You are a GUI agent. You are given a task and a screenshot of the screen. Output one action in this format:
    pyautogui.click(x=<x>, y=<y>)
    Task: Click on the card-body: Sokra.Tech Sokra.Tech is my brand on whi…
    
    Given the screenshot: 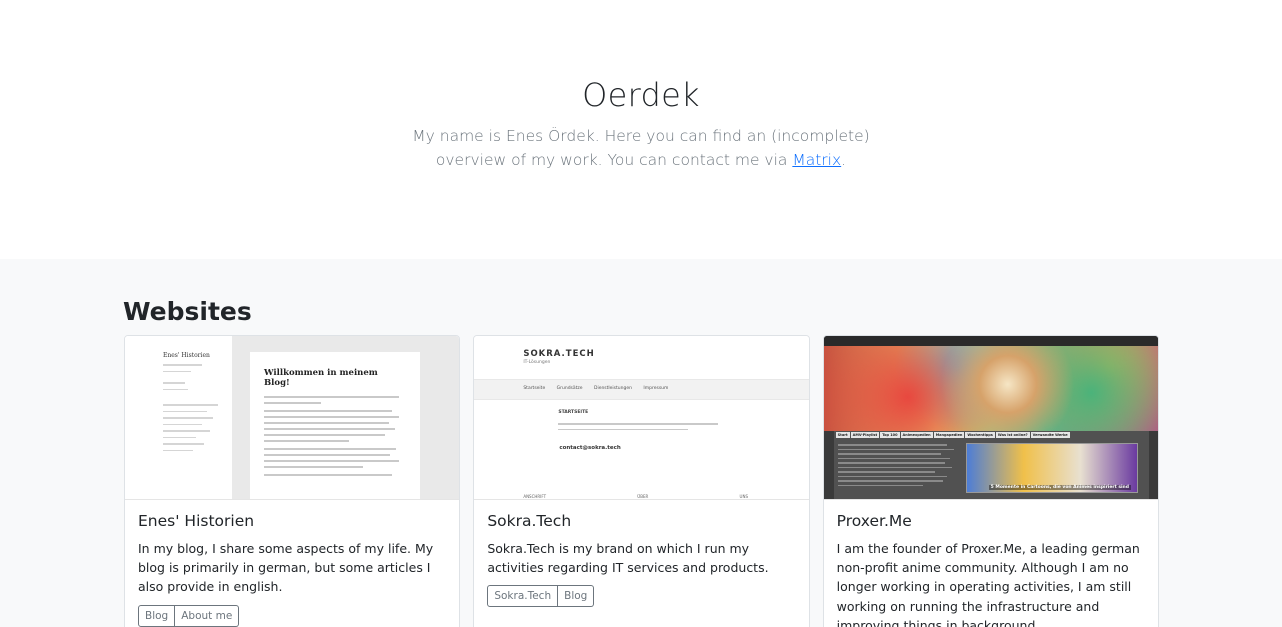 What is the action you would take?
    pyautogui.click(x=641, y=559)
    